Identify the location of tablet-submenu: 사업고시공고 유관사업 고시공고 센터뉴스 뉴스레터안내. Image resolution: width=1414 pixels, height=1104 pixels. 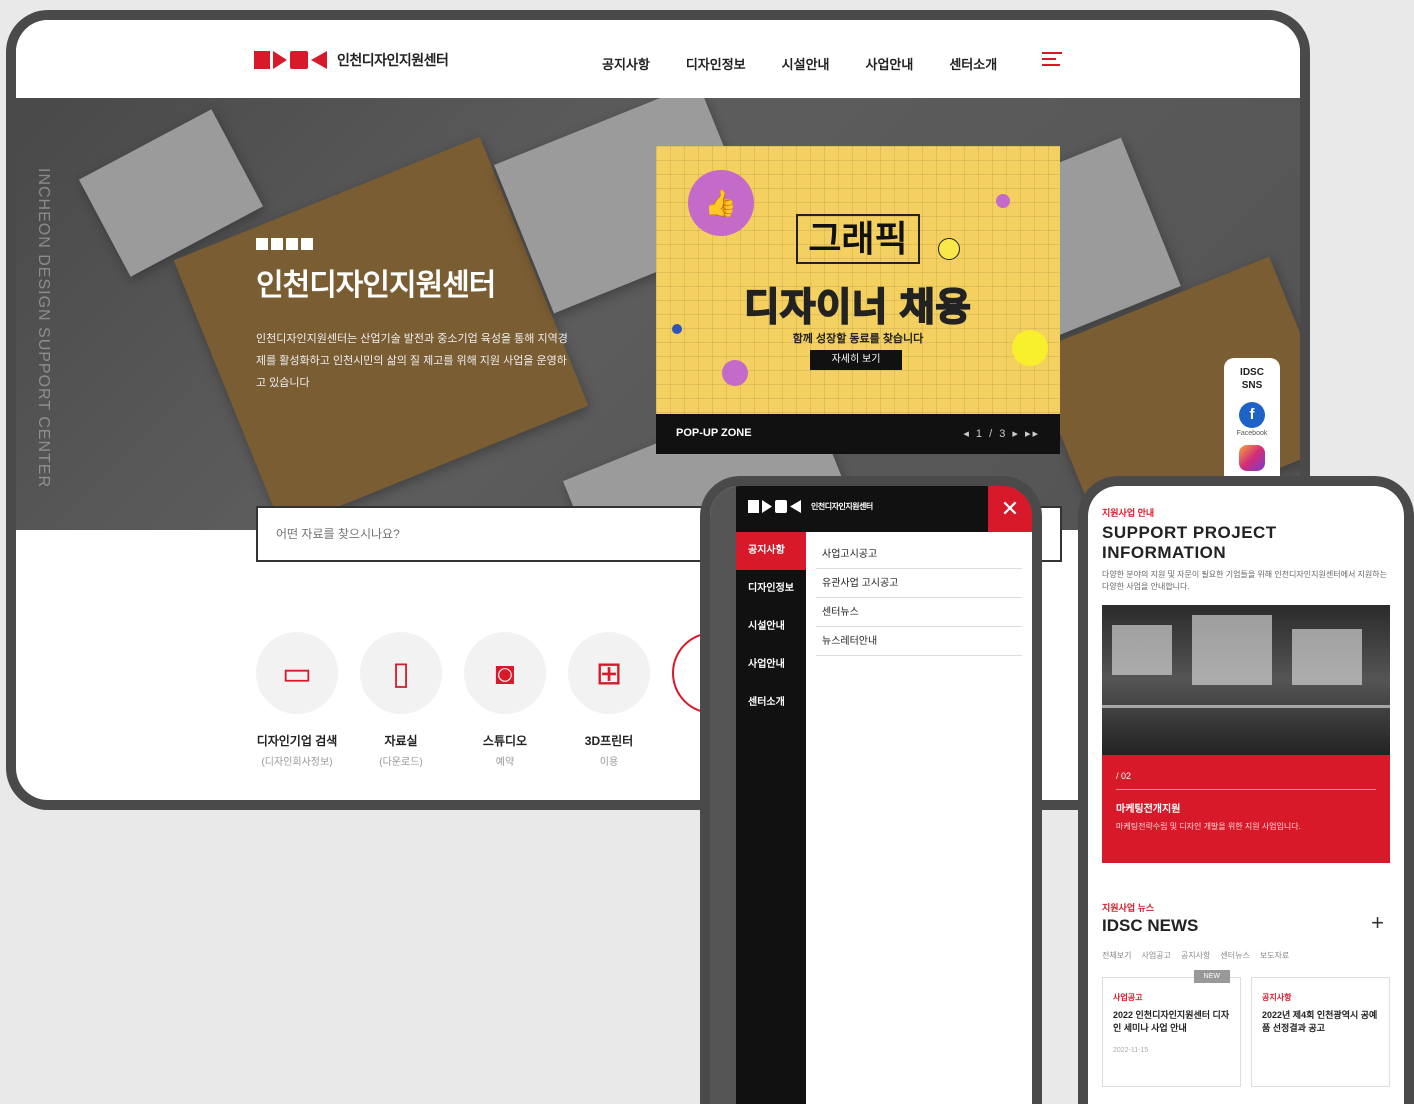
(919, 818).